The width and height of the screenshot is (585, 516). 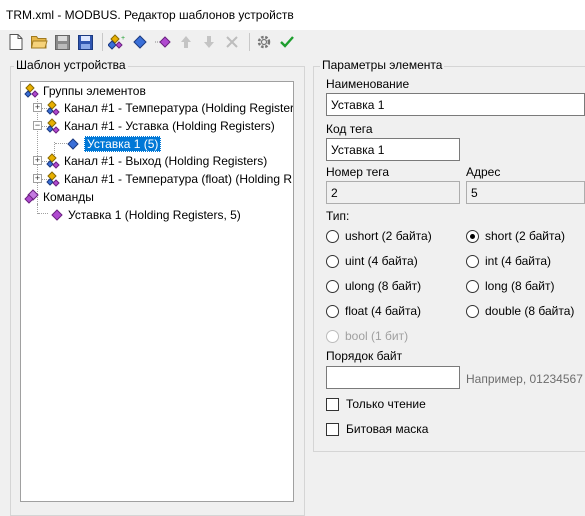 I want to click on type-label: Тип:, so click(x=338, y=216).